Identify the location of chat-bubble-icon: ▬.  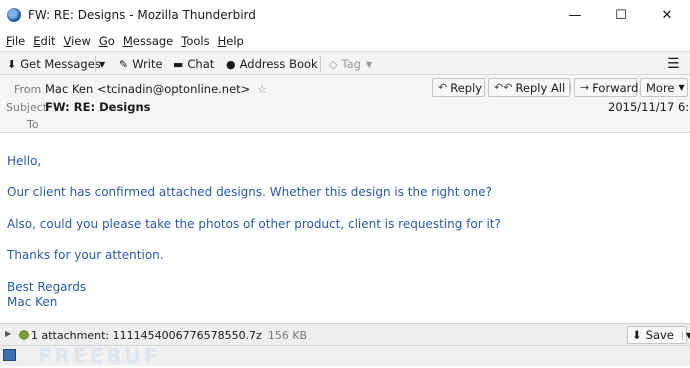
(178, 64).